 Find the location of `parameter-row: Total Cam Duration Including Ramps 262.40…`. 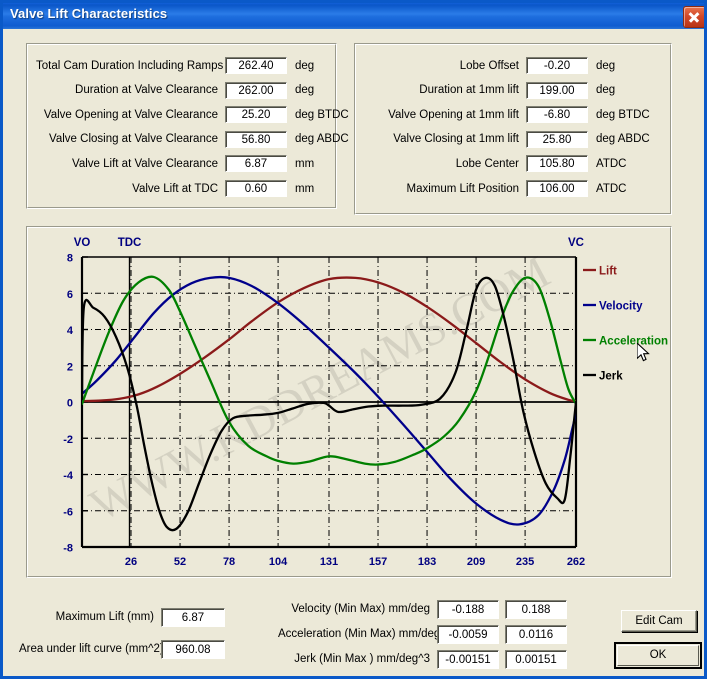

parameter-row: Total Cam Duration Including Ramps 262.40… is located at coordinates (175, 65).